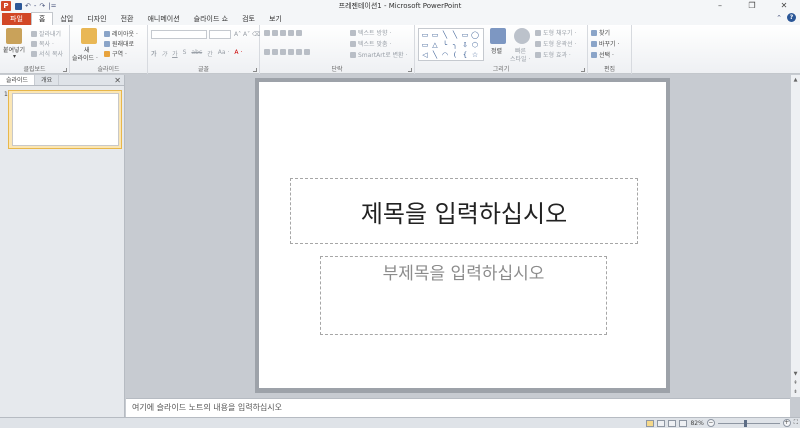 The height and width of the screenshot is (428, 800). What do you see at coordinates (791, 17) in the screenshot?
I see `help-icon: ?` at bounding box center [791, 17].